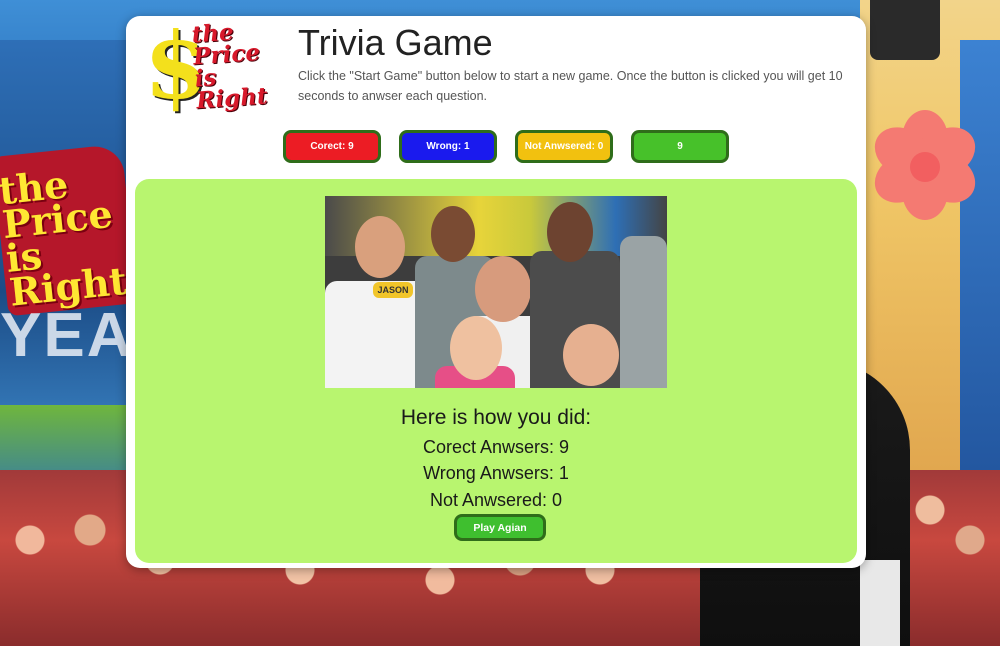  What do you see at coordinates (506, 146) in the screenshot?
I see `score-bar: Corect: 9 Wrong: 1 Not Anwsered: 0 9` at bounding box center [506, 146].